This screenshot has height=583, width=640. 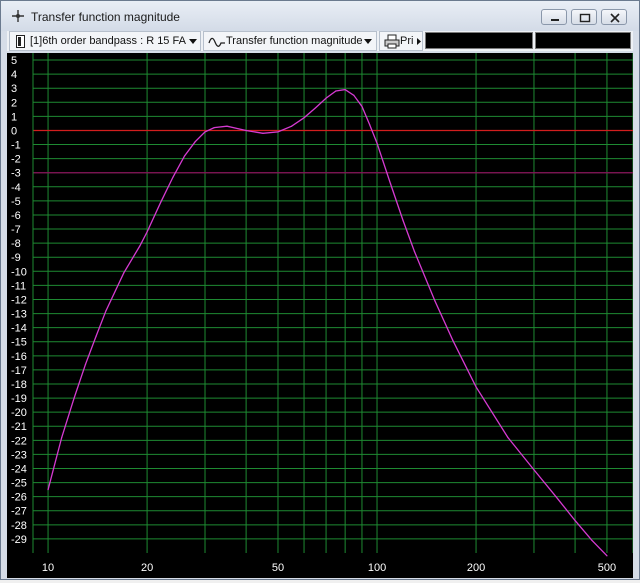 I want to click on minimize-button, so click(x=554, y=17).